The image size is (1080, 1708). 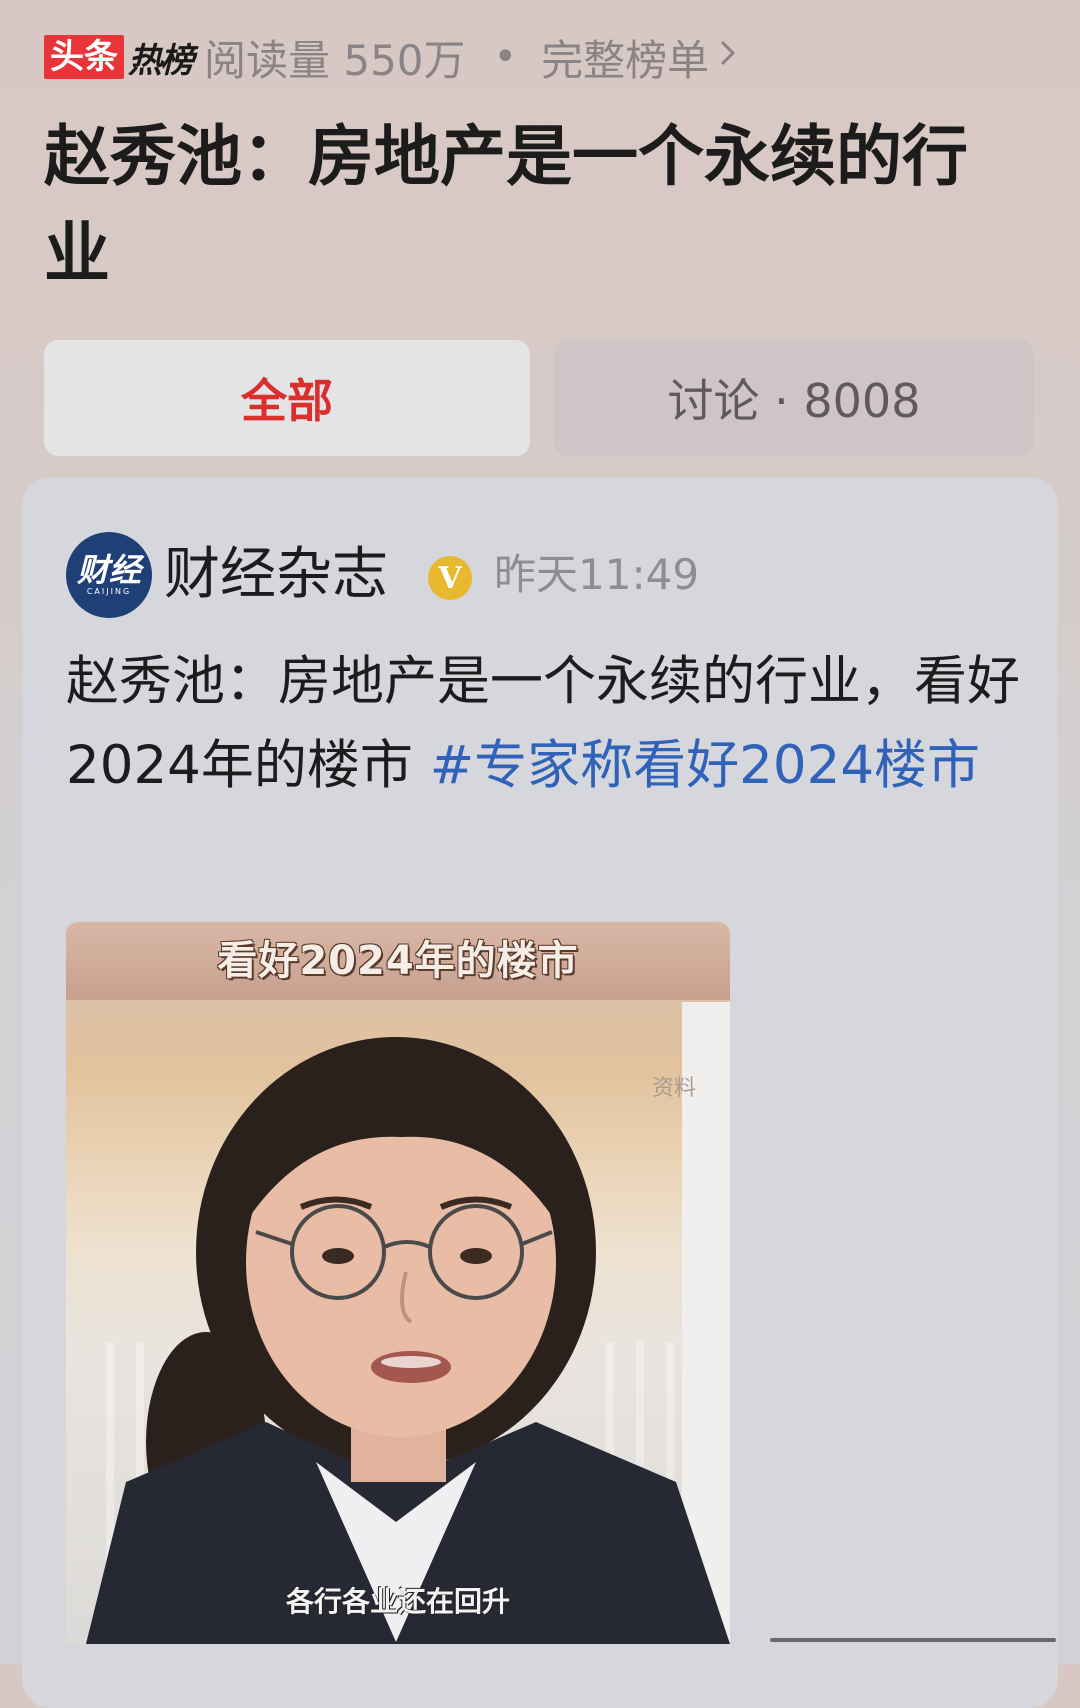 I want to click on hot-list-bar: 头条 热榜 阅读量 550万 • 完整榜单, so click(x=390, y=58).